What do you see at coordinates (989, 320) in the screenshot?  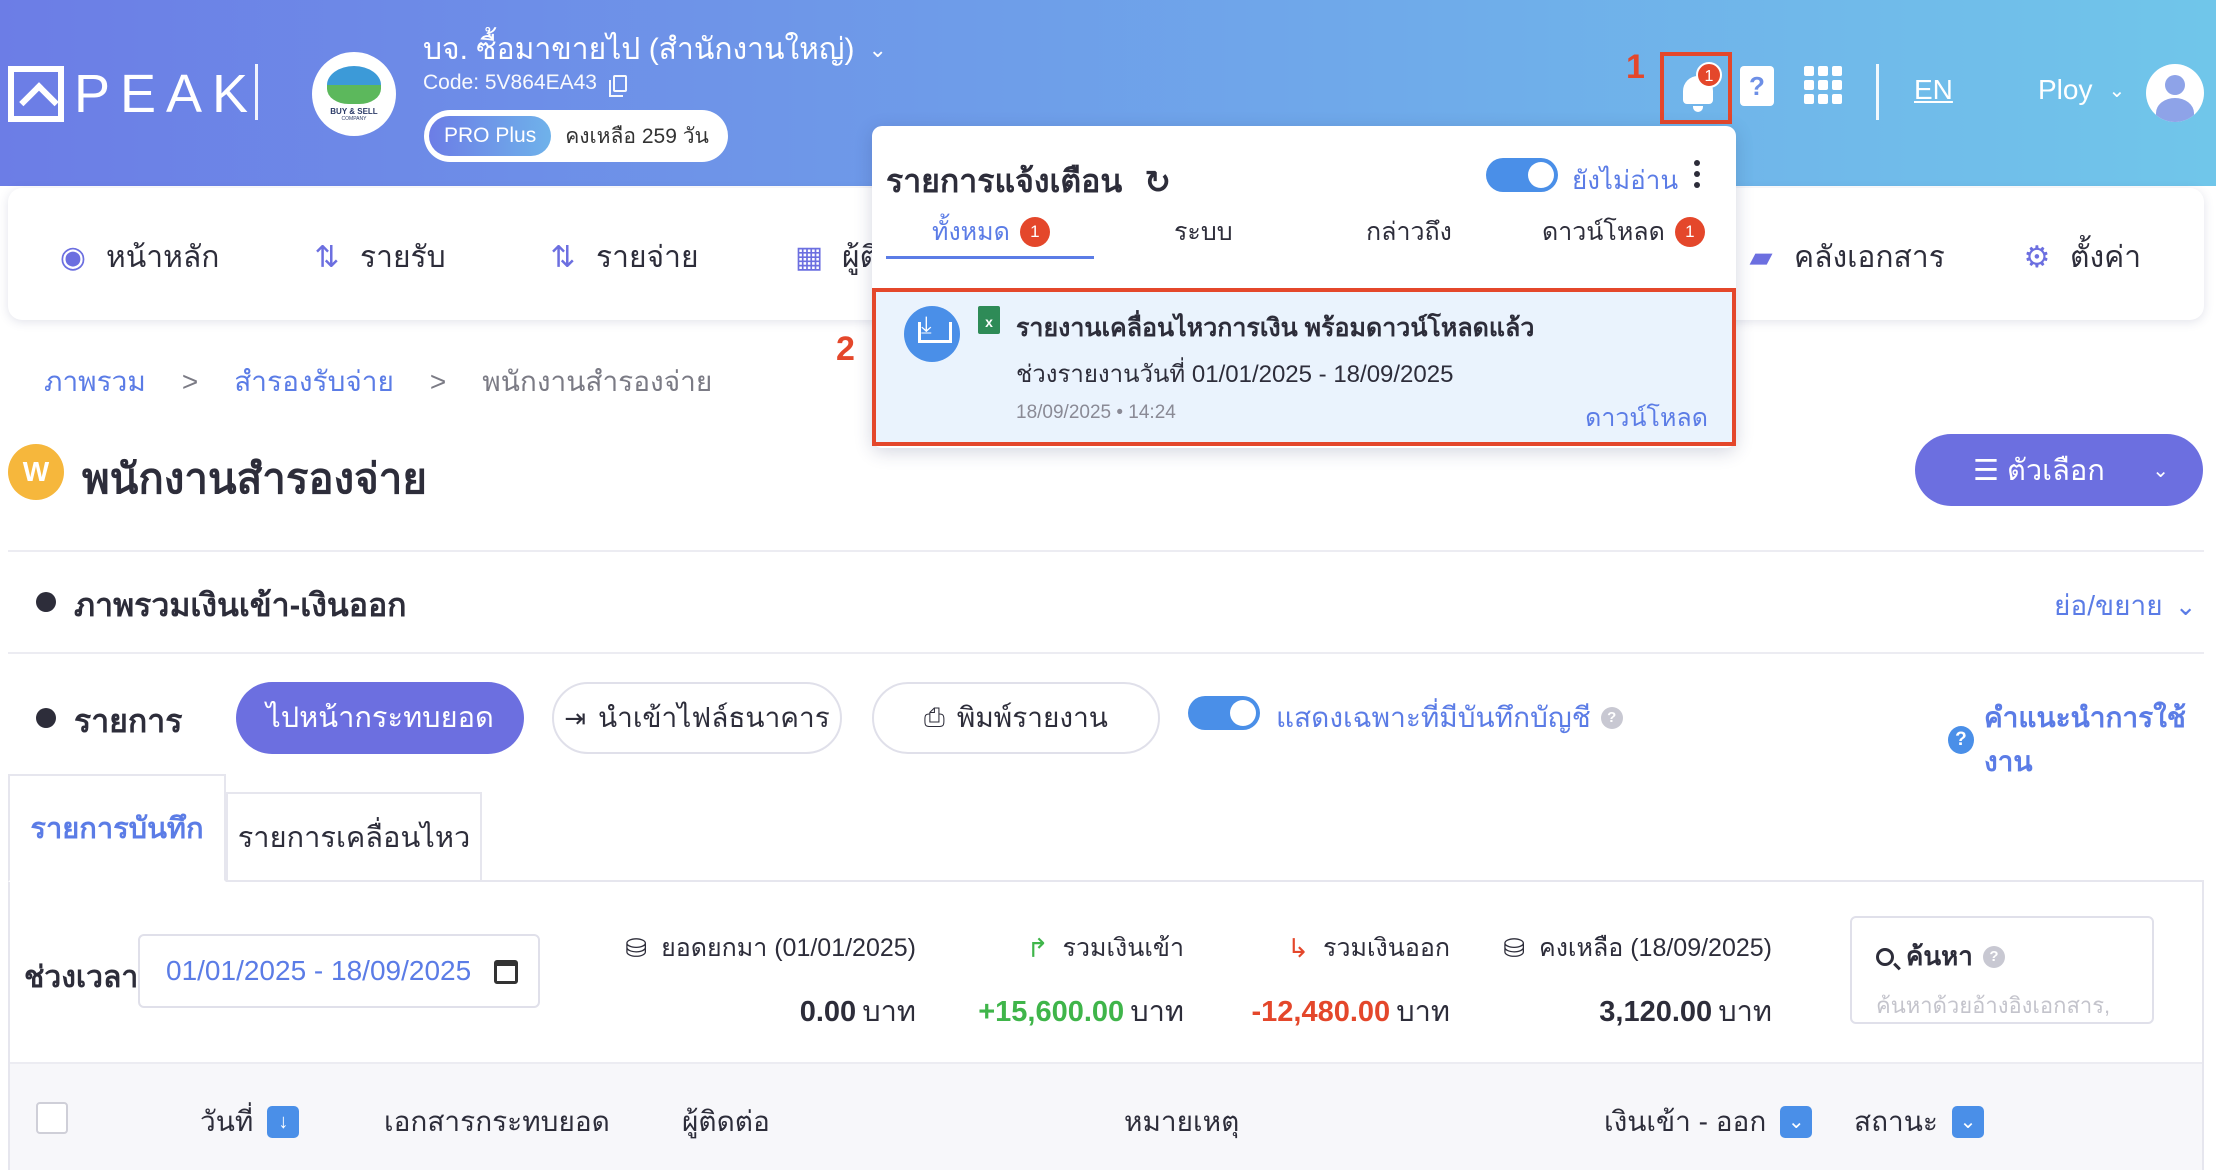 I see `excel-file-icon: x` at bounding box center [989, 320].